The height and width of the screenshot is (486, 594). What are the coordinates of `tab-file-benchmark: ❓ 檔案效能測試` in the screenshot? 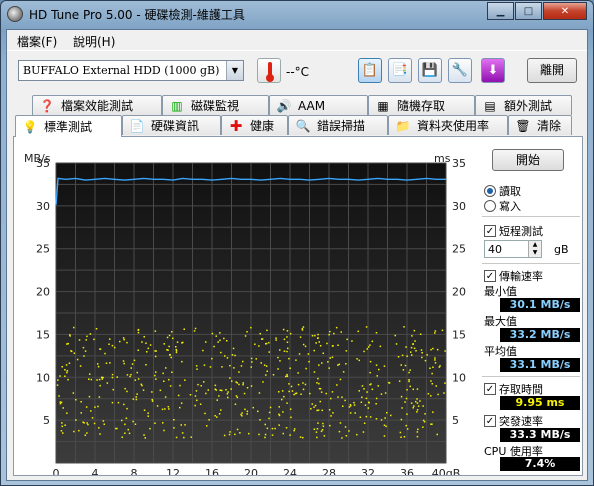 It's located at (97, 105).